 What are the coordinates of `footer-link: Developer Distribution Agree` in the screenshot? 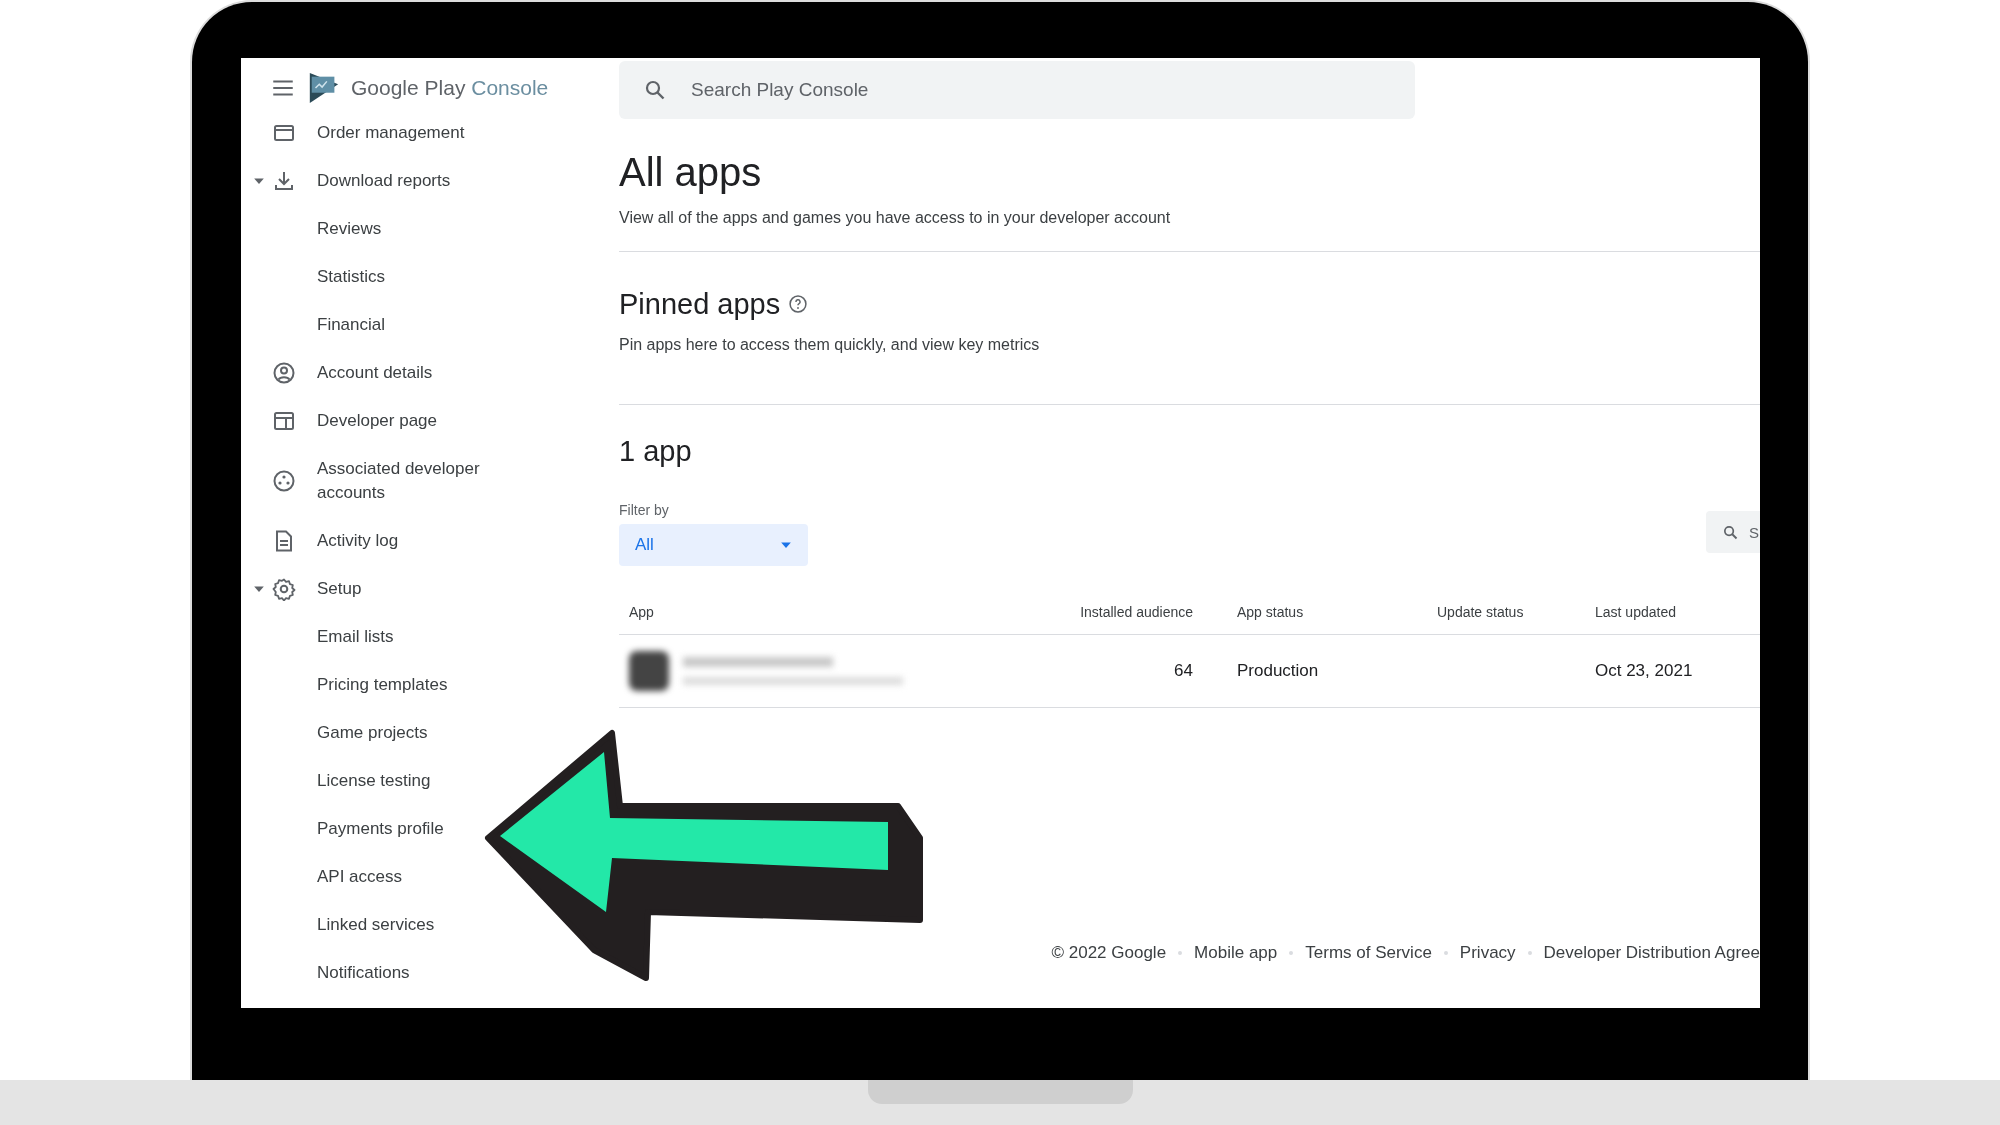 It's located at (1651, 953).